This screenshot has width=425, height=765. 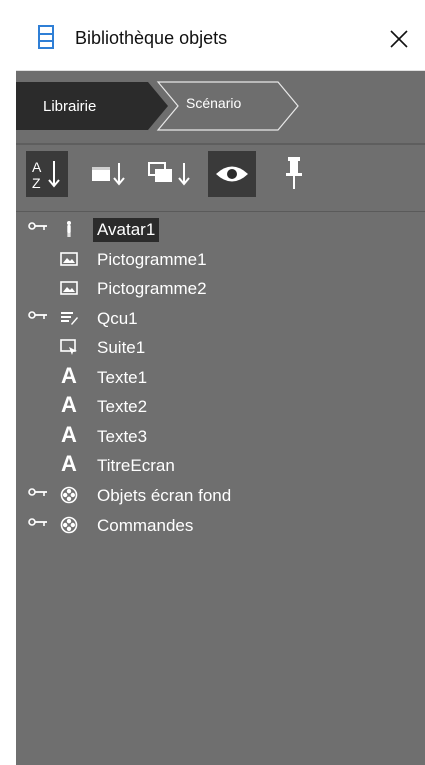 What do you see at coordinates (36, 183) in the screenshot?
I see `svg-text: Z` at bounding box center [36, 183].